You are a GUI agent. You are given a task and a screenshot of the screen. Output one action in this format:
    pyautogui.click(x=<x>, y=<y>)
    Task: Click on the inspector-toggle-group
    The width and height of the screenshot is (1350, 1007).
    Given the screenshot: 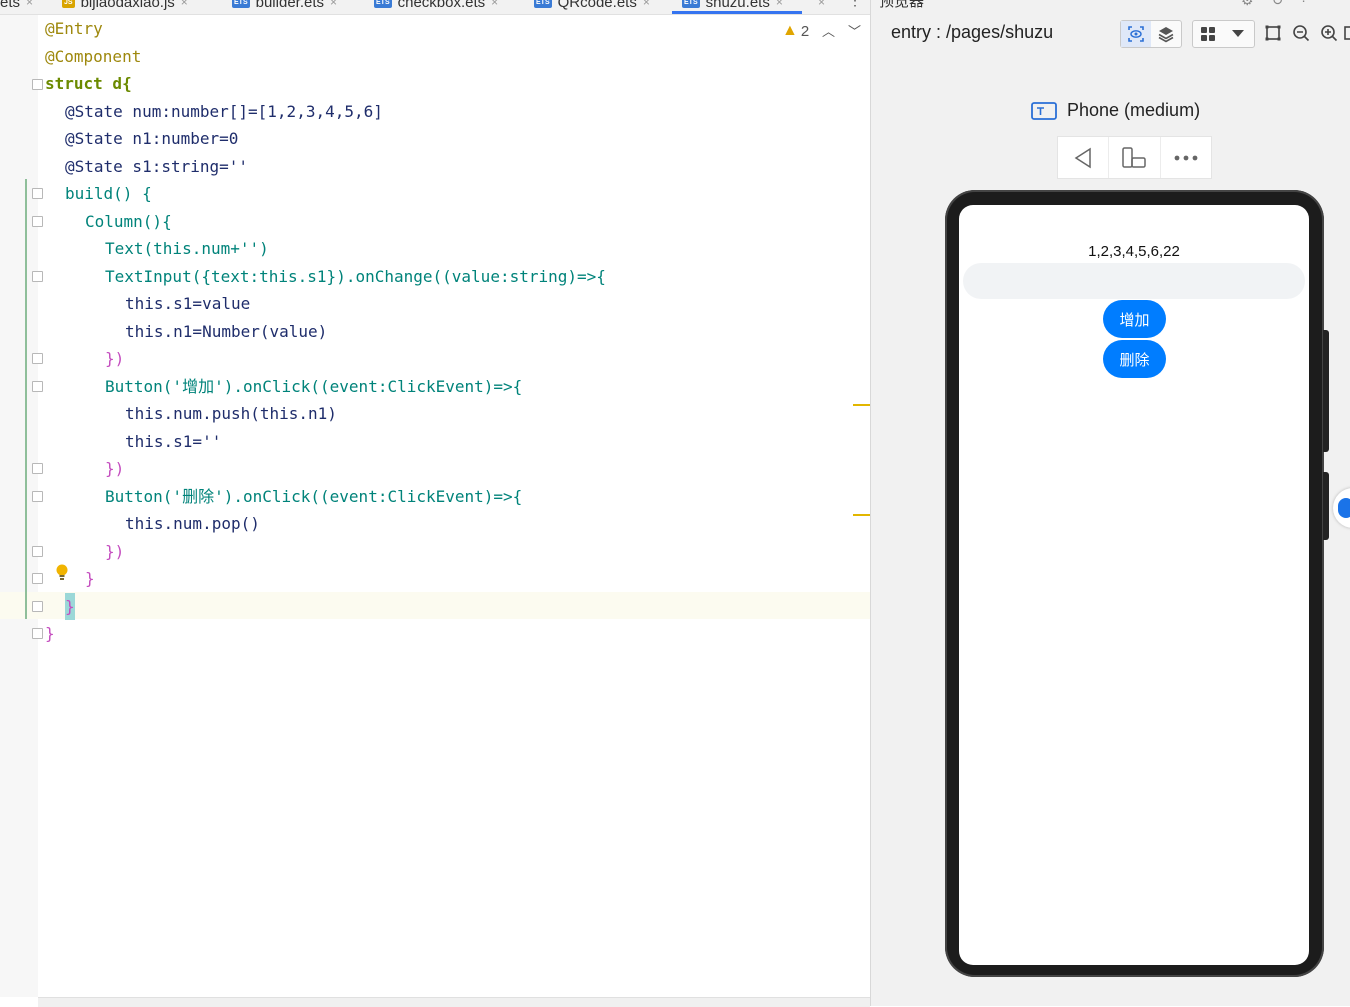 What is the action you would take?
    pyautogui.click(x=1151, y=34)
    